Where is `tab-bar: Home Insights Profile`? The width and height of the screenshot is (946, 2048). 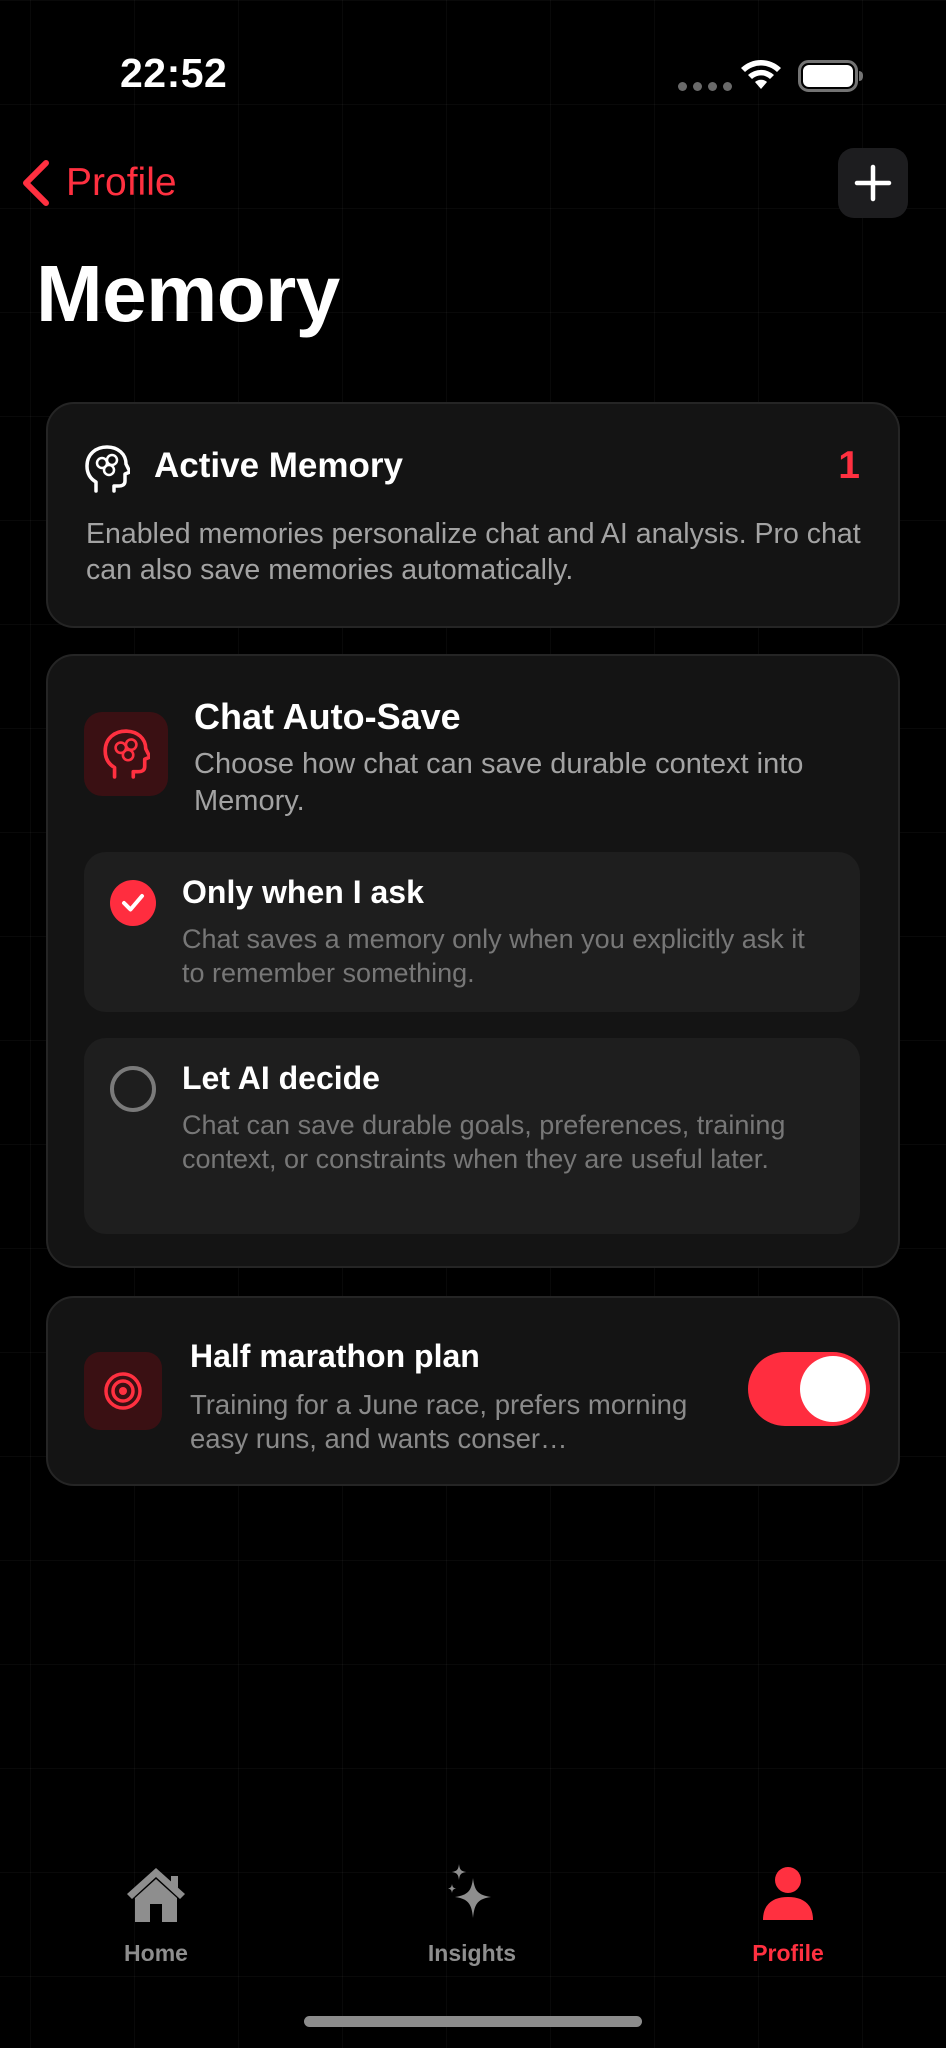
tab-bar: Home Insights Profile is located at coordinates (473, 1915).